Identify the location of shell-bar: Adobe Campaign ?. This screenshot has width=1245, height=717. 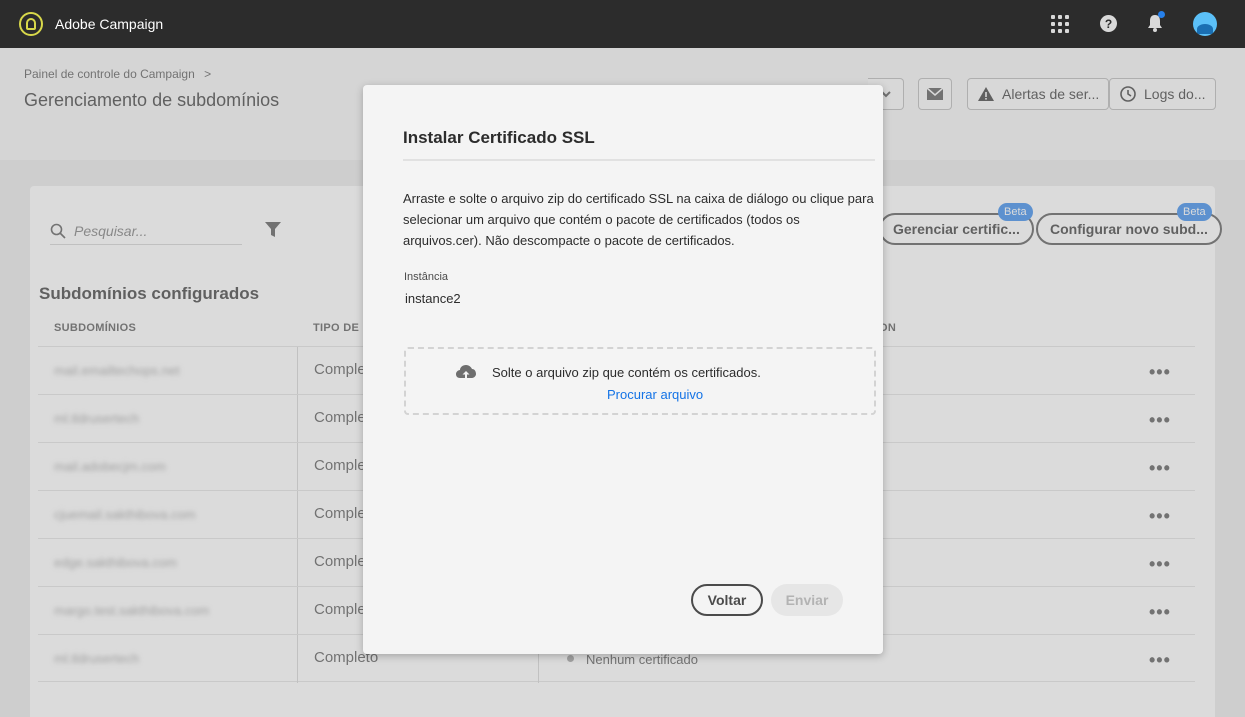
(622, 24).